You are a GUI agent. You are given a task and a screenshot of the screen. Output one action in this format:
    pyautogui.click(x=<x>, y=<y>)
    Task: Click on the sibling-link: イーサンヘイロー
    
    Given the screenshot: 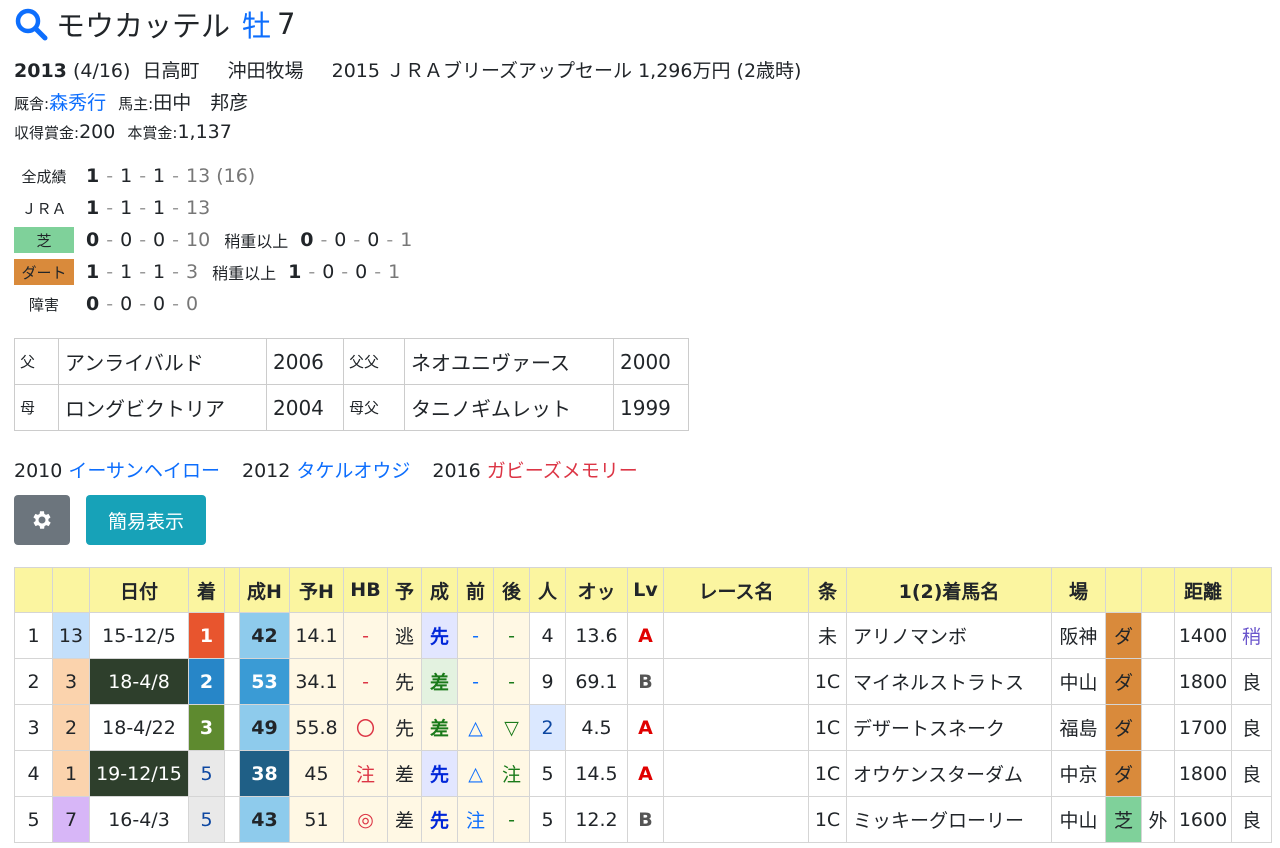 What is the action you would take?
    pyautogui.click(x=144, y=471)
    